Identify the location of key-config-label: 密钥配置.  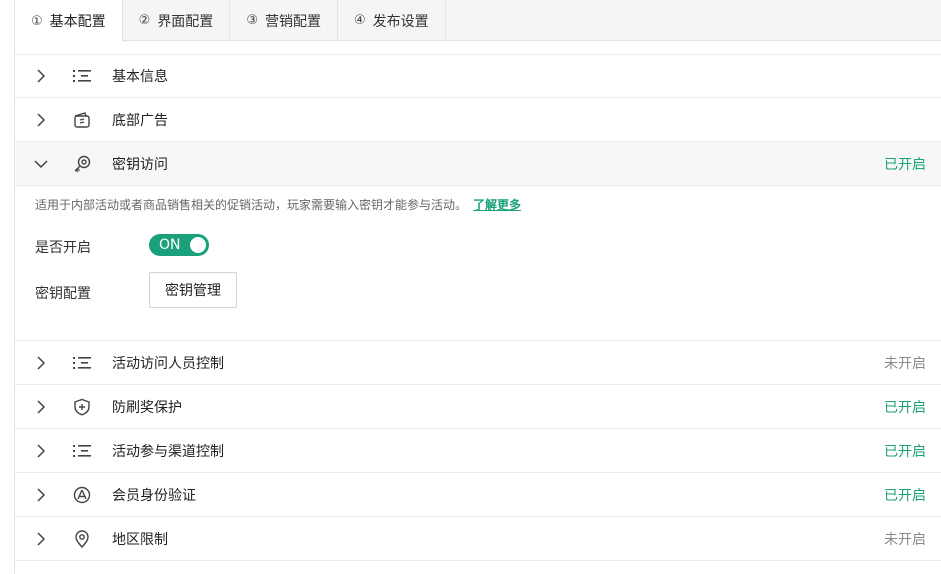
(63, 294).